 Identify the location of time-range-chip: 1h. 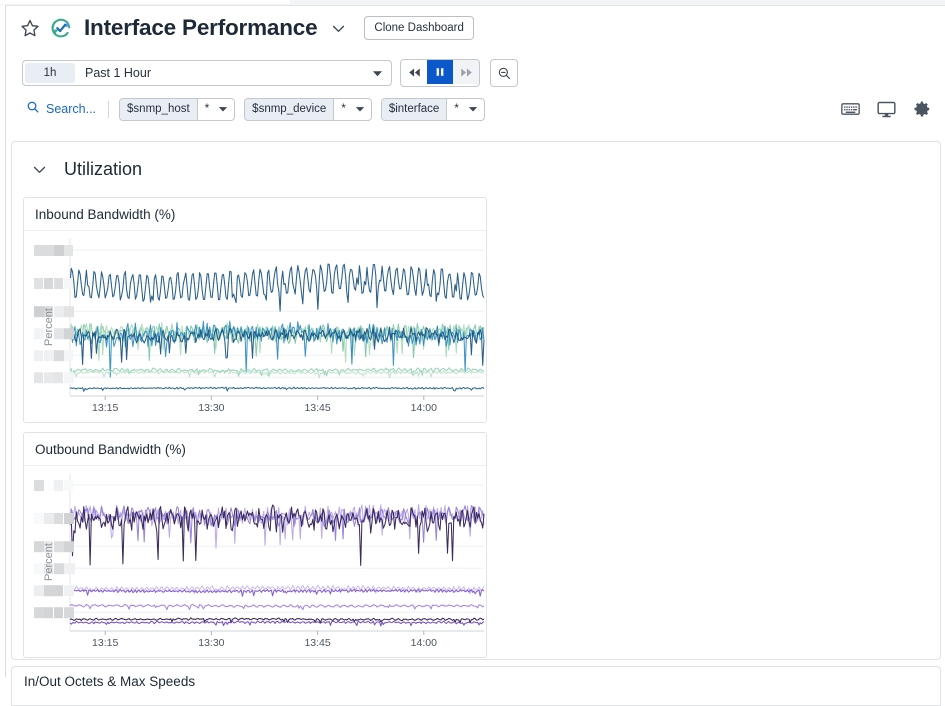
(50, 73).